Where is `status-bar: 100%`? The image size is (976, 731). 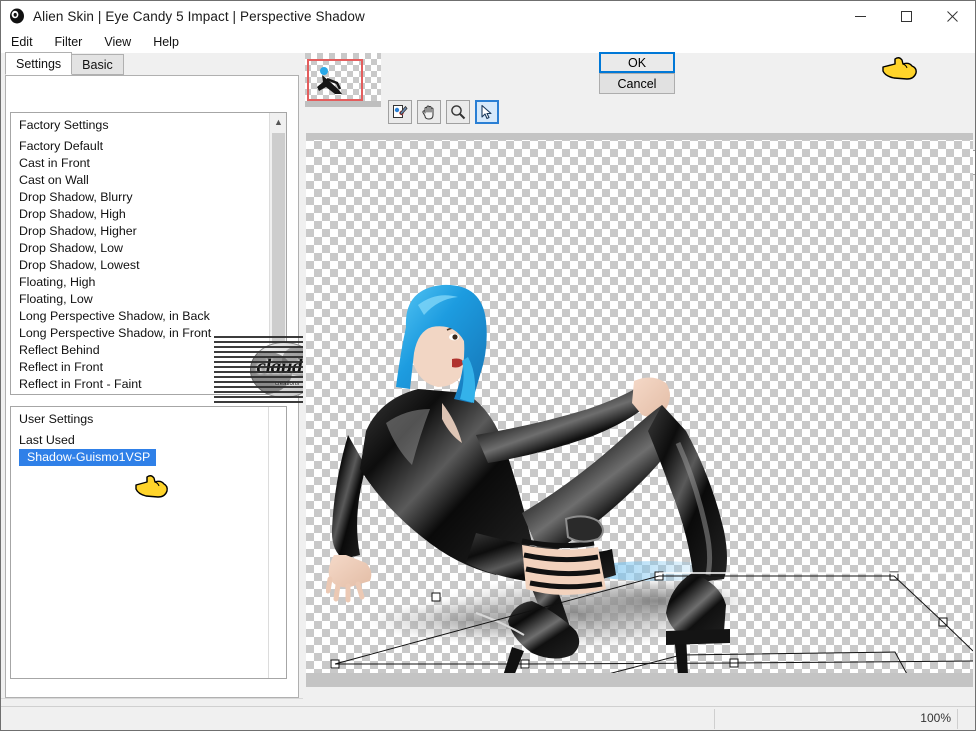 status-bar: 100% is located at coordinates (488, 718).